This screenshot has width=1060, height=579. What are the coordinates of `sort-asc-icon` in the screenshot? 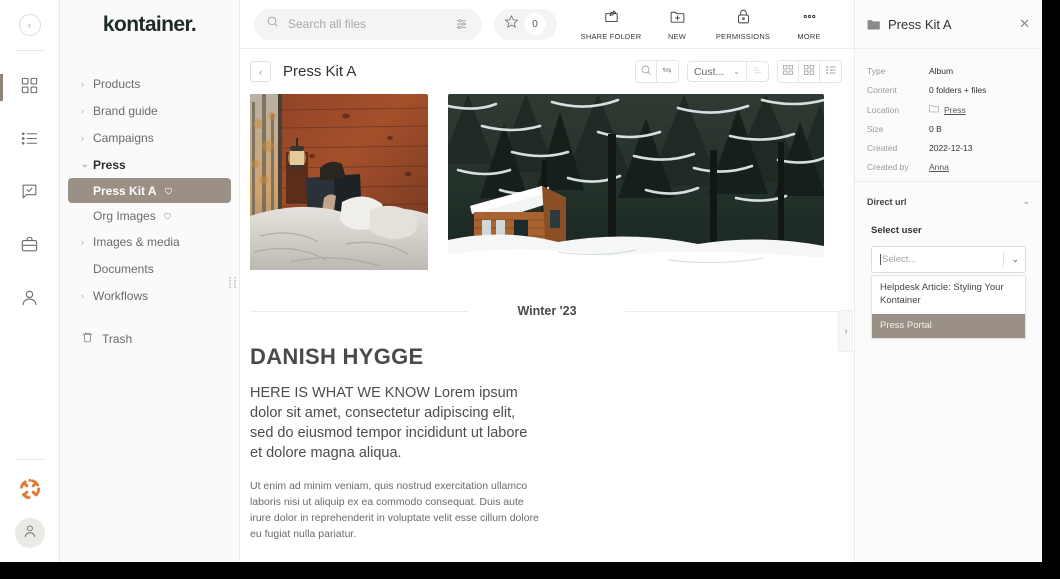 It's located at (757, 72).